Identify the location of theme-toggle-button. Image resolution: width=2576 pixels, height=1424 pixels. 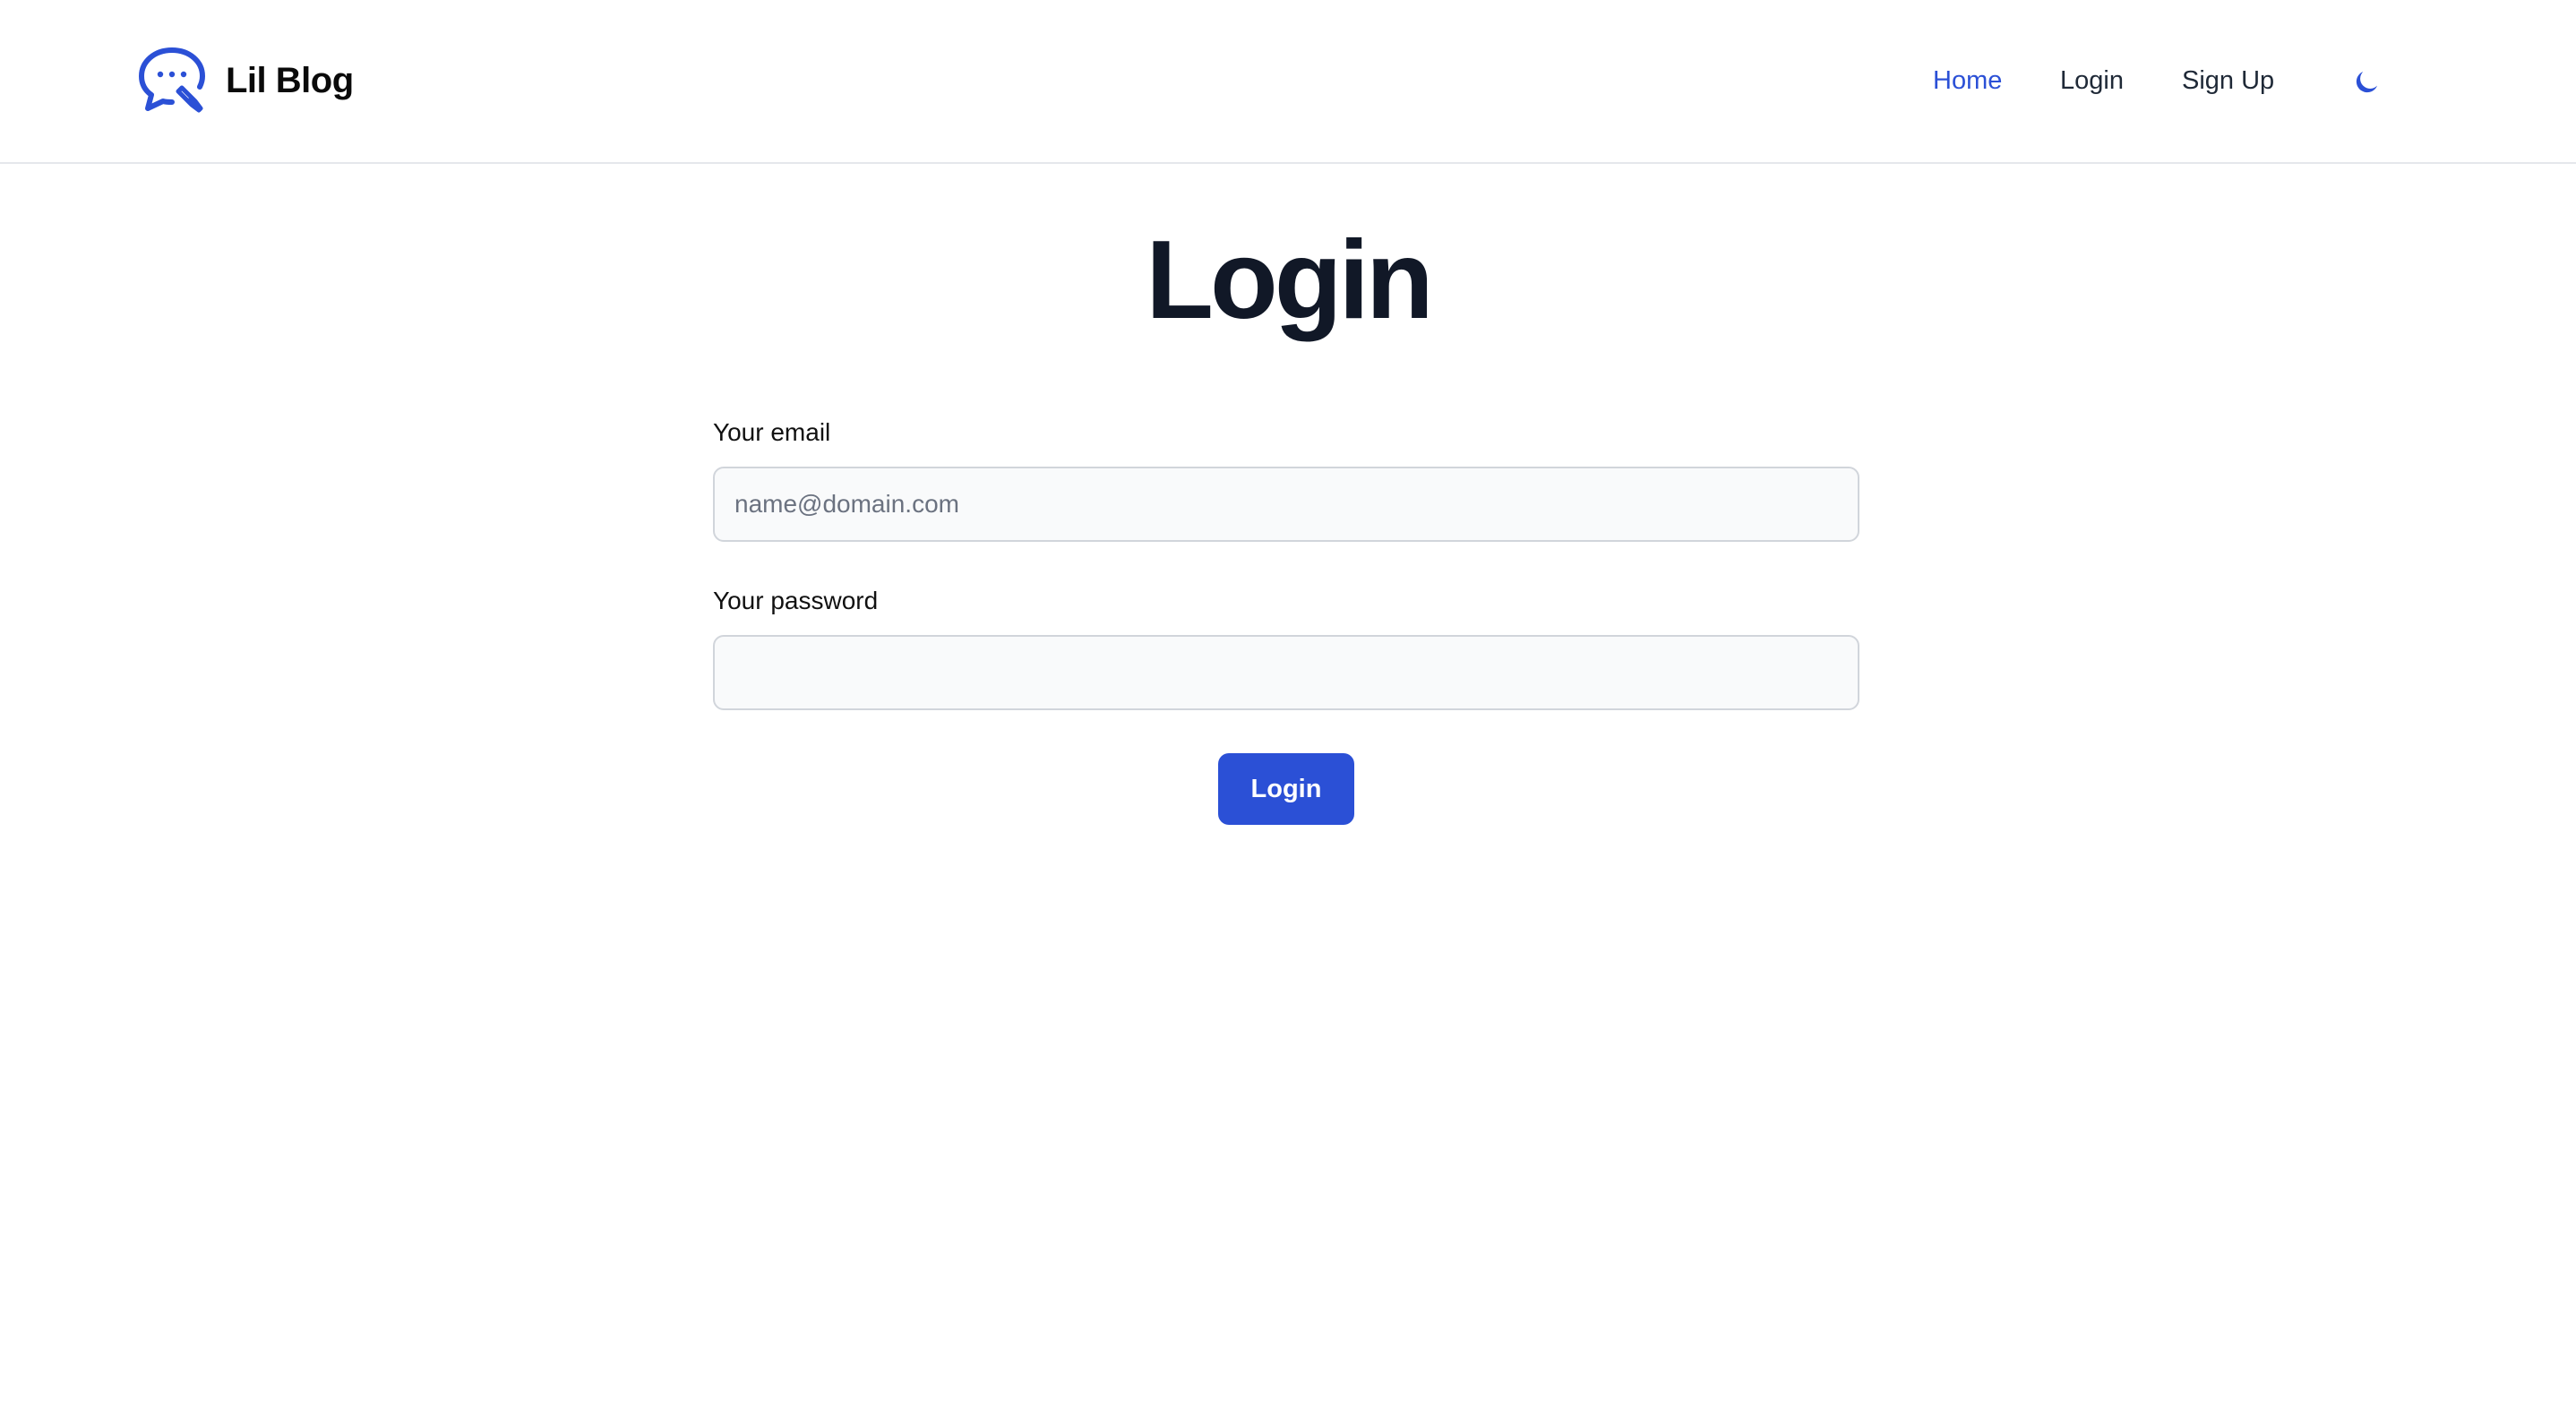
(2366, 82).